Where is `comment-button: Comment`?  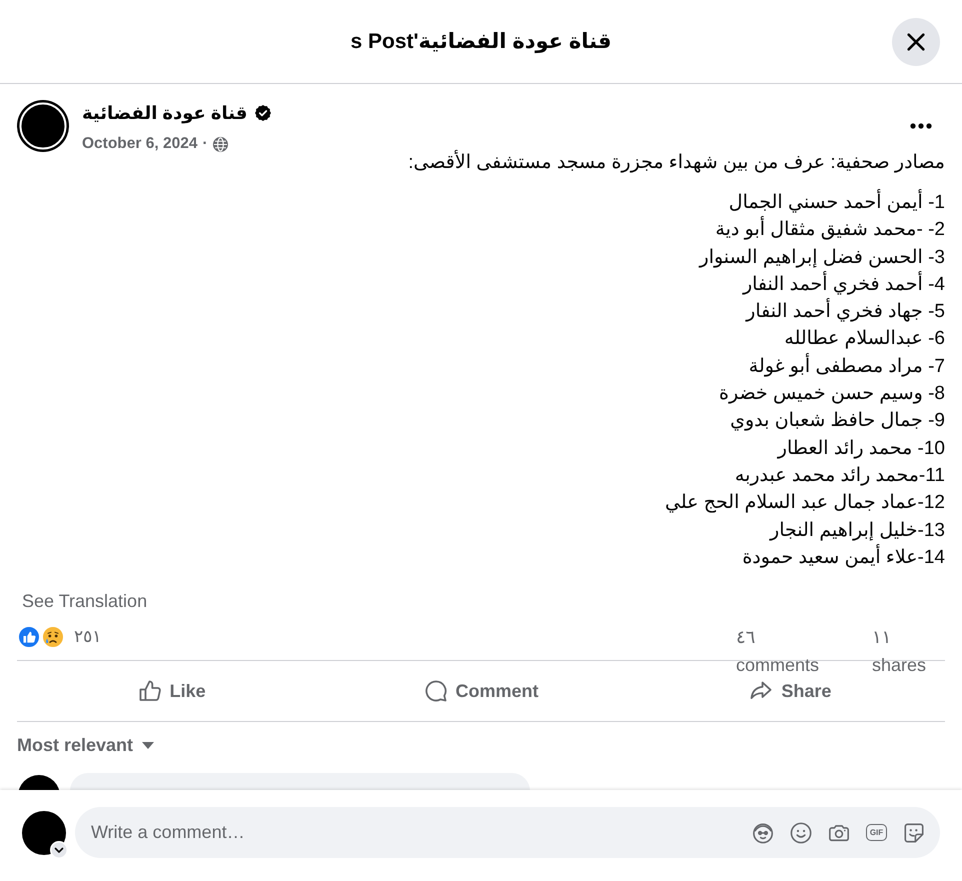 comment-button: Comment is located at coordinates (481, 691).